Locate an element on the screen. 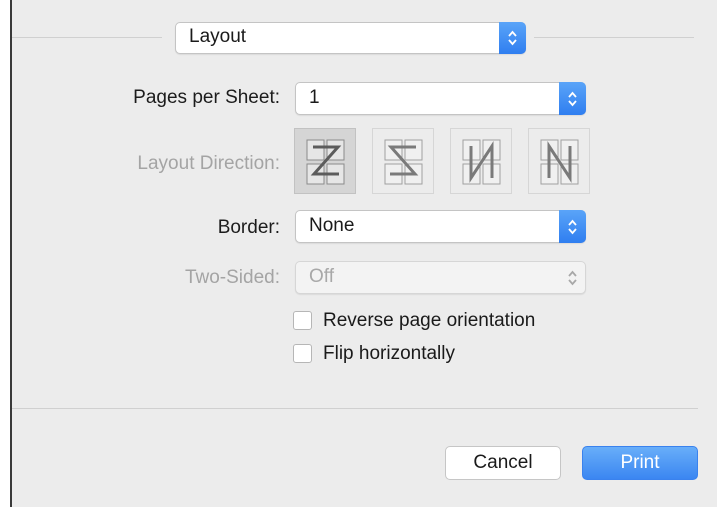  reverse-z-order-icon is located at coordinates (403, 162).